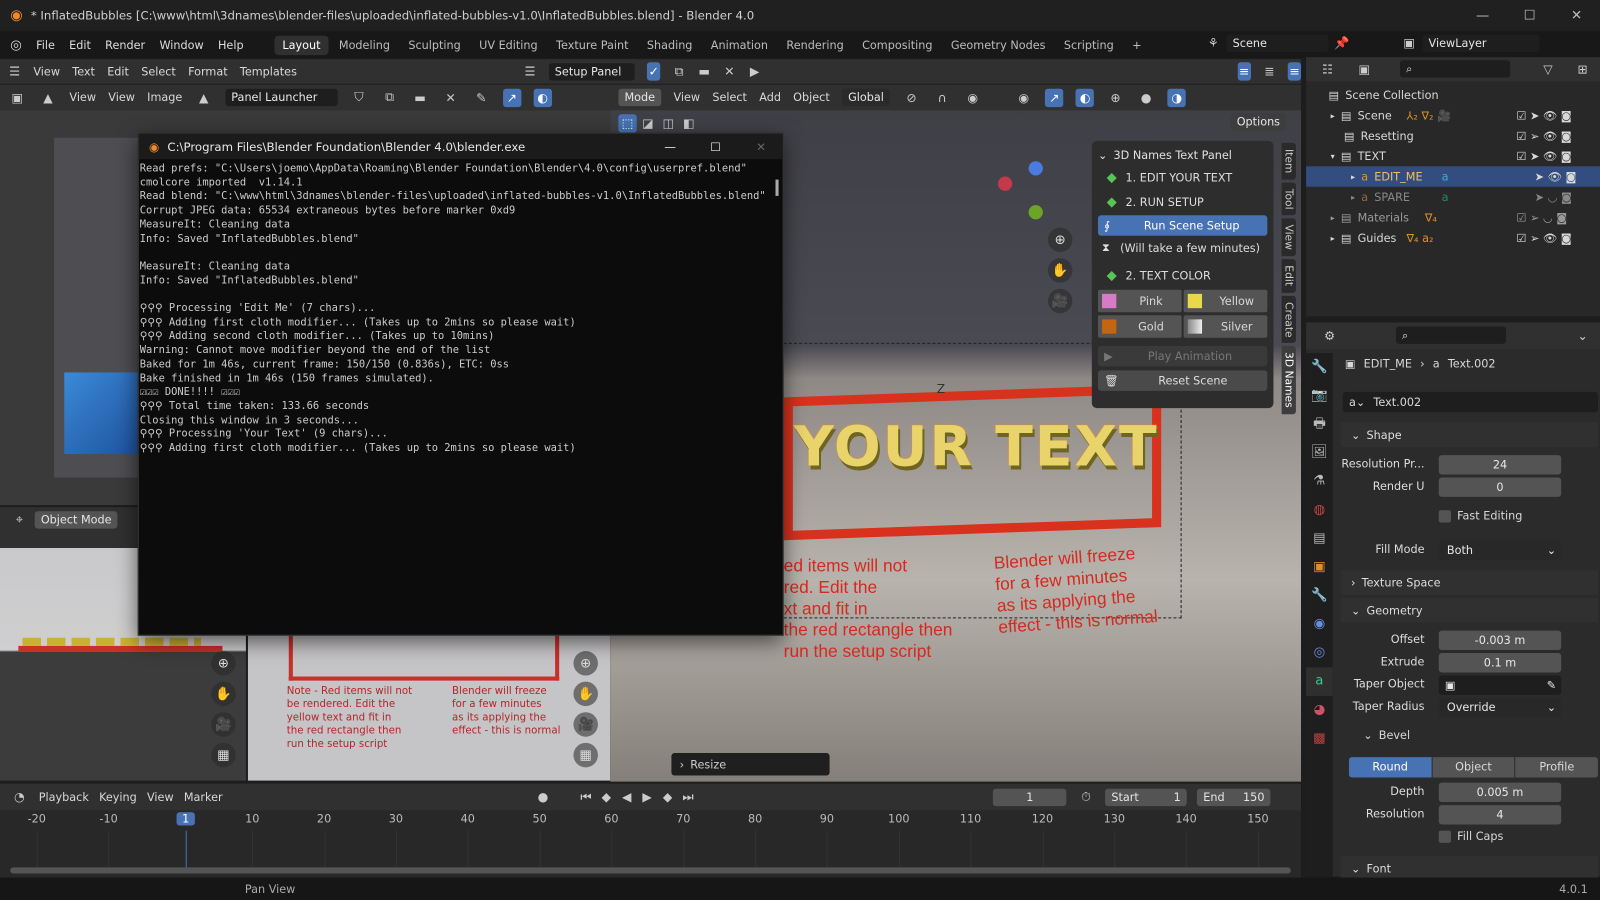 The image size is (1600, 900). What do you see at coordinates (508, 44) in the screenshot?
I see `tab-uv-editing: UV Editing` at bounding box center [508, 44].